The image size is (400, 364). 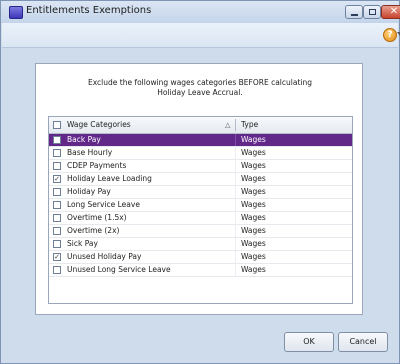 I want to click on maximize-button, so click(x=372, y=12).